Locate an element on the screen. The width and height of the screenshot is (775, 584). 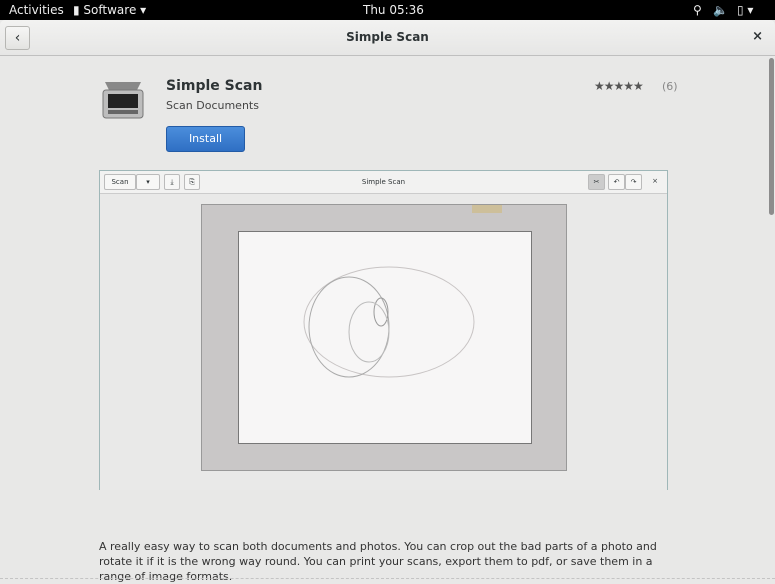
tape-mark is located at coordinates (487, 209).